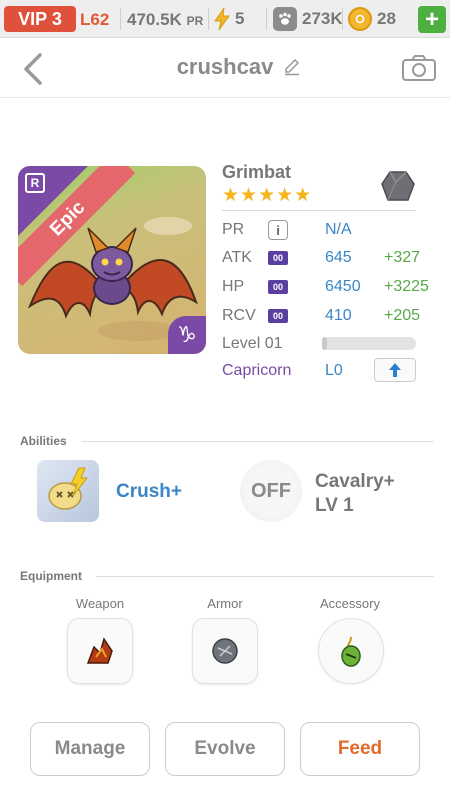 The image size is (450, 800). Describe the element at coordinates (292, 67) in the screenshot. I see `pencil-icon` at that location.